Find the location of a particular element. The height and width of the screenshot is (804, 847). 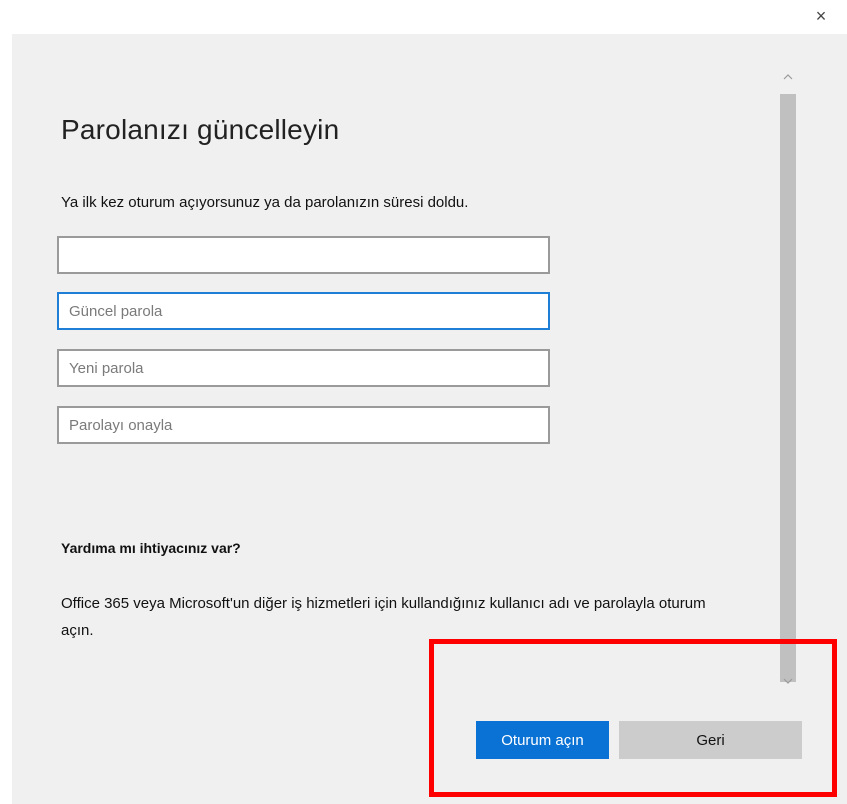

close-icon: × is located at coordinates (821, 15).